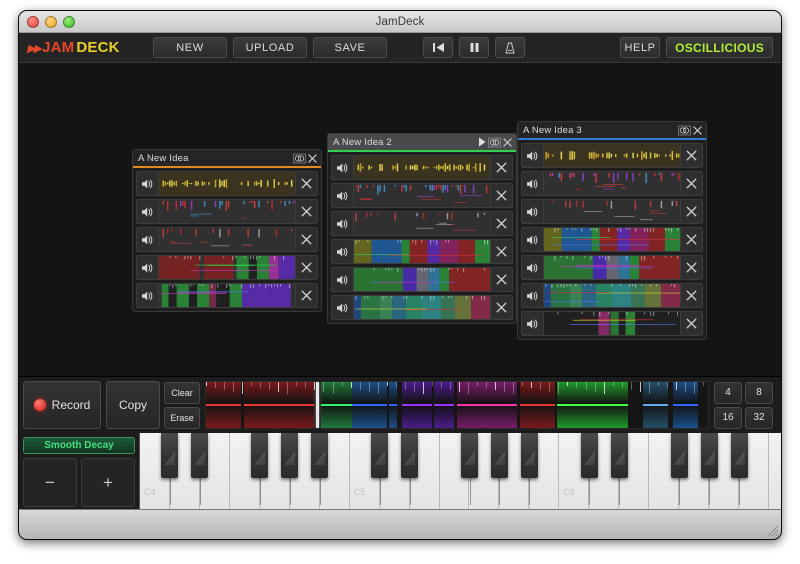 The height and width of the screenshot is (564, 800). What do you see at coordinates (612, 130) in the screenshot?
I see `song-panel-header: A New Idea 3` at bounding box center [612, 130].